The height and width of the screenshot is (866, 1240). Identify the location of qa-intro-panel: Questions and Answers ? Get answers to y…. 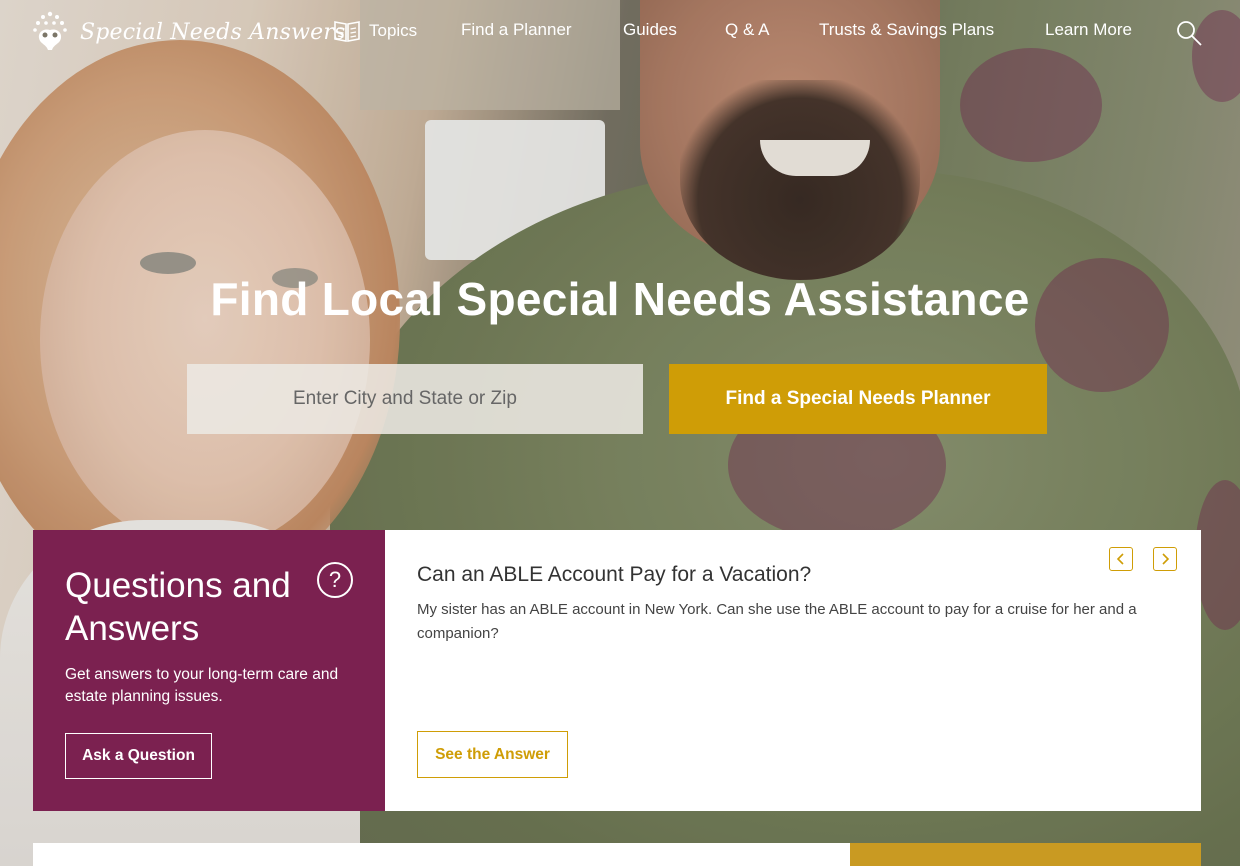
(218, 670).